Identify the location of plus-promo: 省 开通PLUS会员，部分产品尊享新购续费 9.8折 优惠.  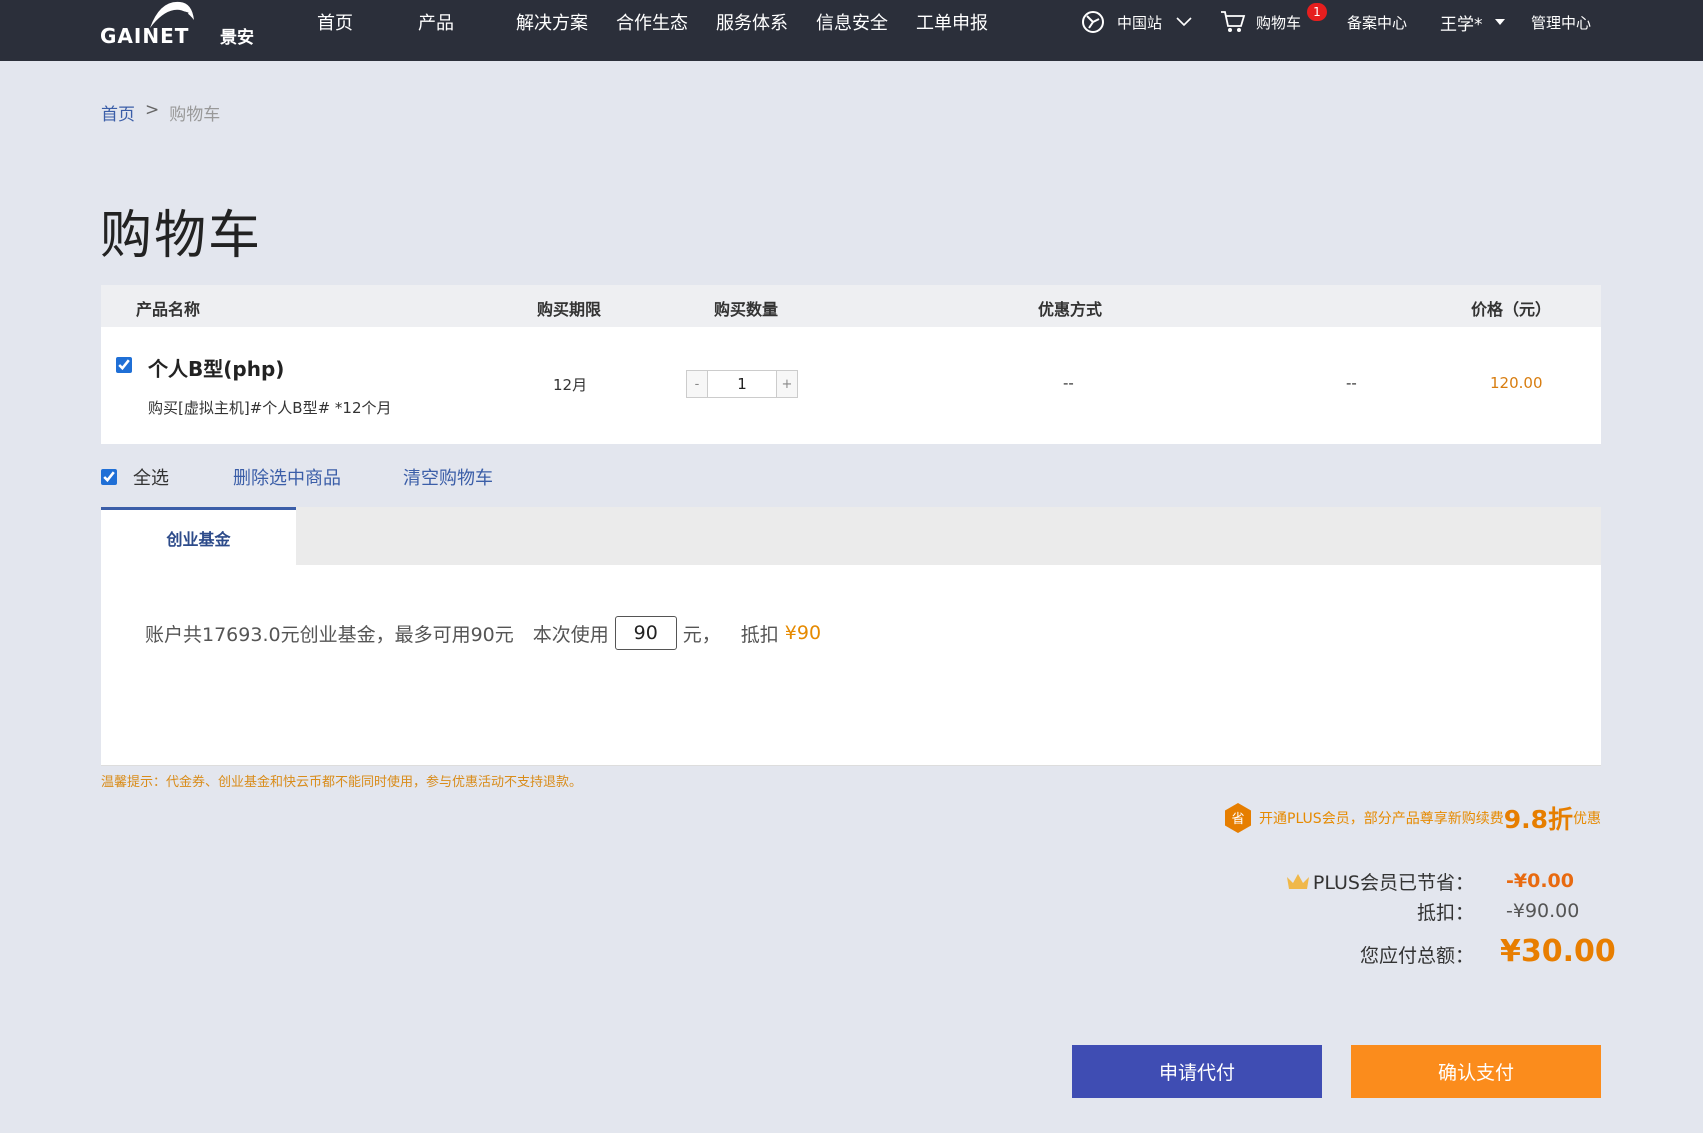
(1413, 818).